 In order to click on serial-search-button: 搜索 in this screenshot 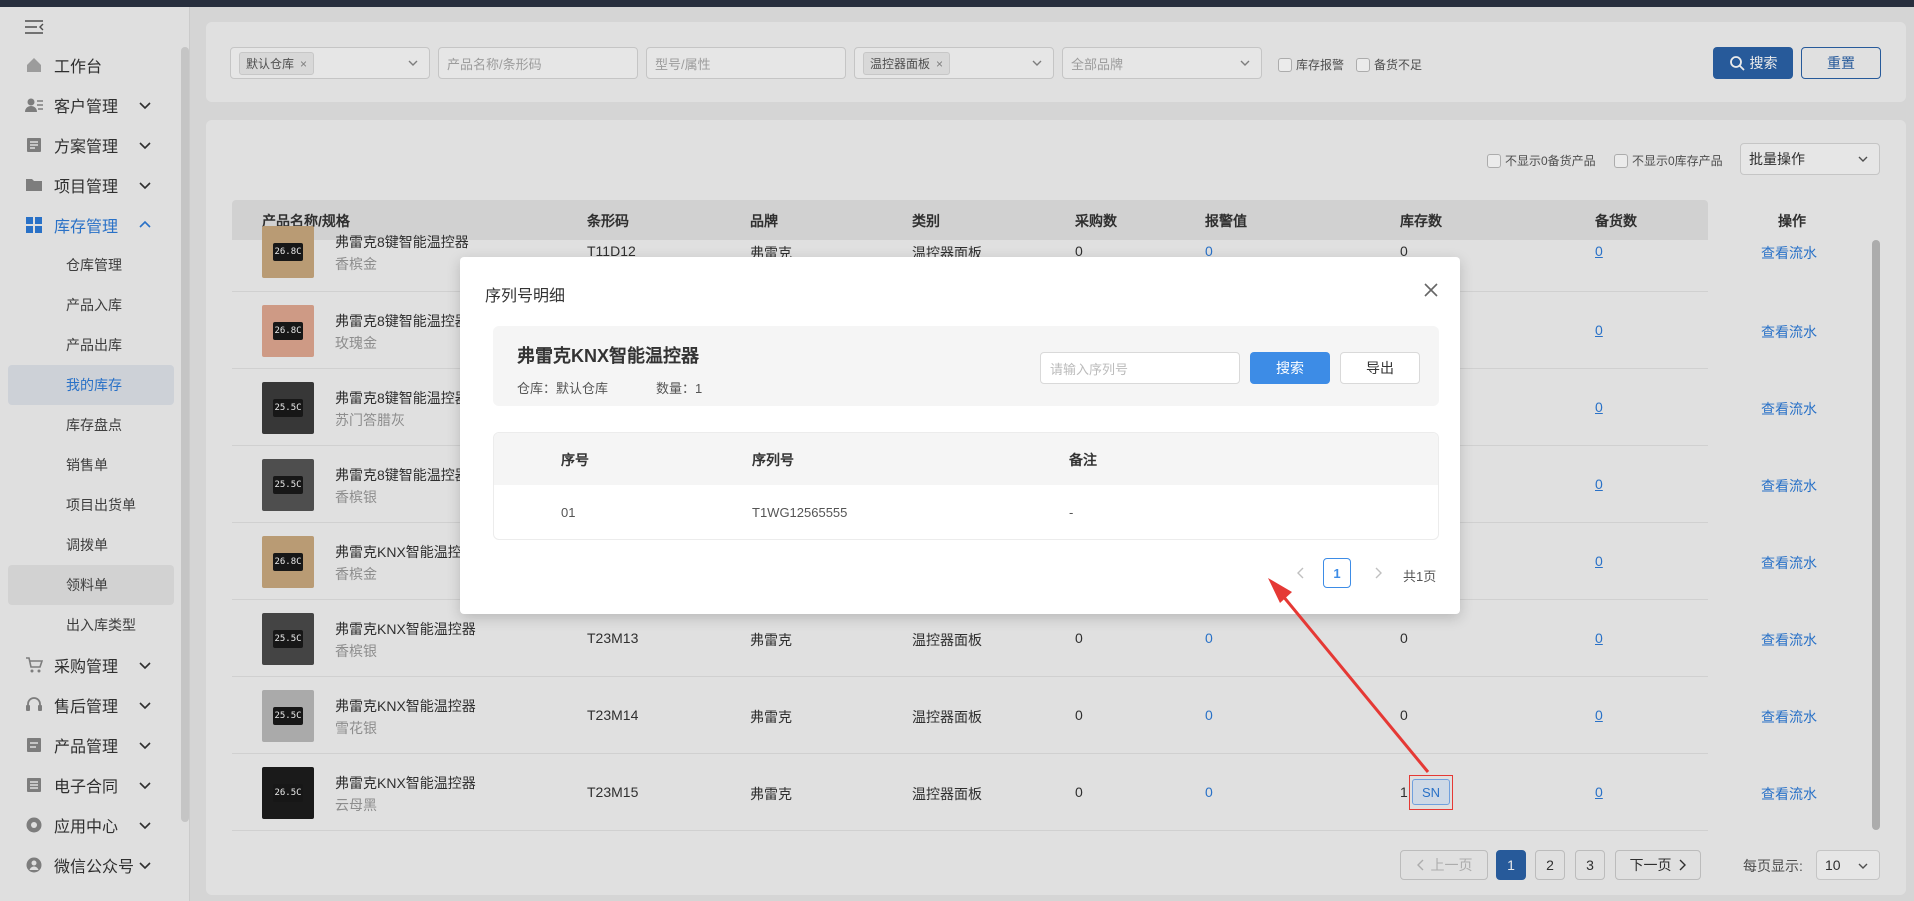, I will do `click(1290, 368)`.